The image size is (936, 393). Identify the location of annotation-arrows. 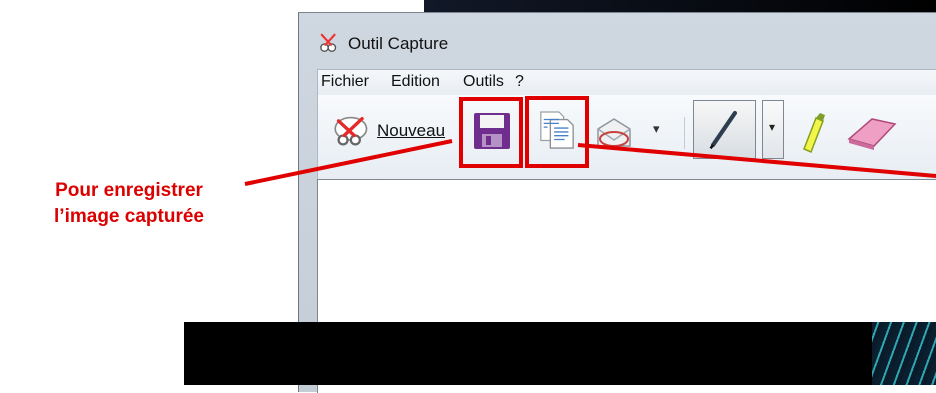
(590, 162).